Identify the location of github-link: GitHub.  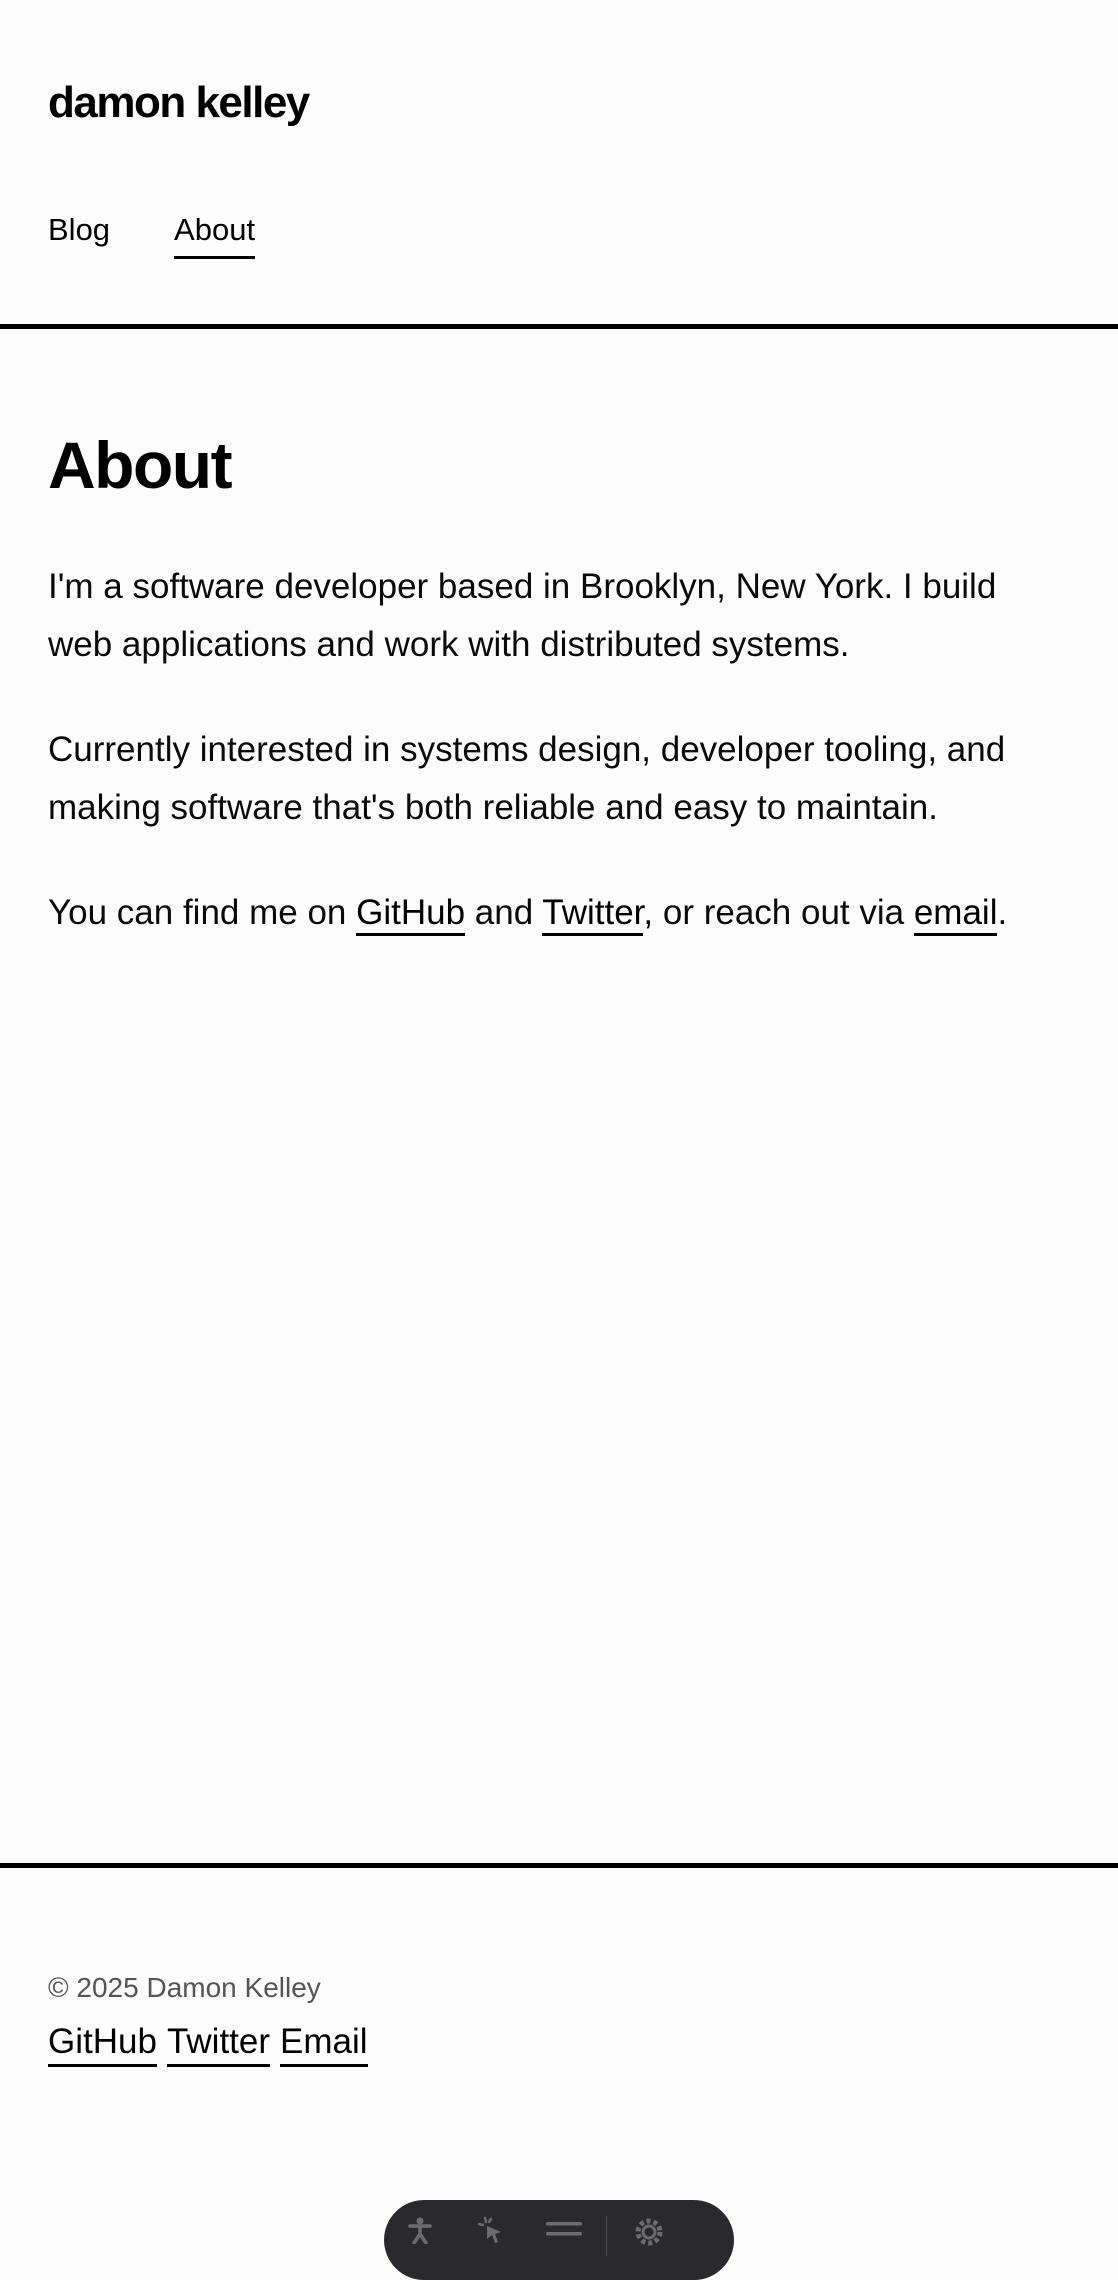
(411, 914).